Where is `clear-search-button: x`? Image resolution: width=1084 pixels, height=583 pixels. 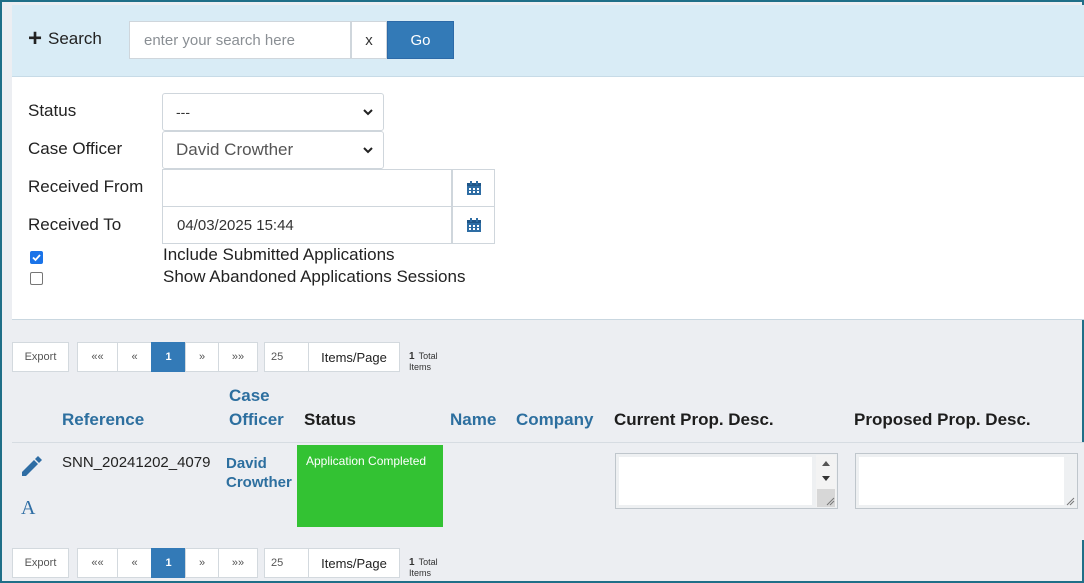 clear-search-button: x is located at coordinates (369, 40).